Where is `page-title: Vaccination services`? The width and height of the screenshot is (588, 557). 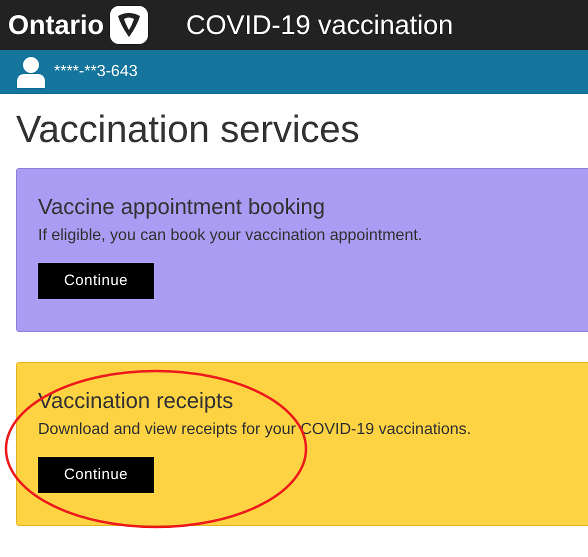 page-title: Vaccination services is located at coordinates (188, 130).